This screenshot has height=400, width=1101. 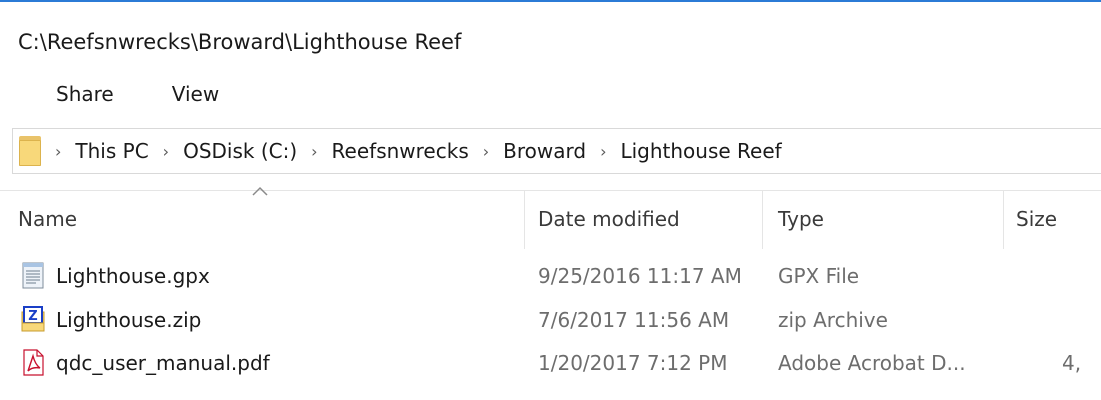 I want to click on zip-archive-icon: Z, so click(x=33, y=319).